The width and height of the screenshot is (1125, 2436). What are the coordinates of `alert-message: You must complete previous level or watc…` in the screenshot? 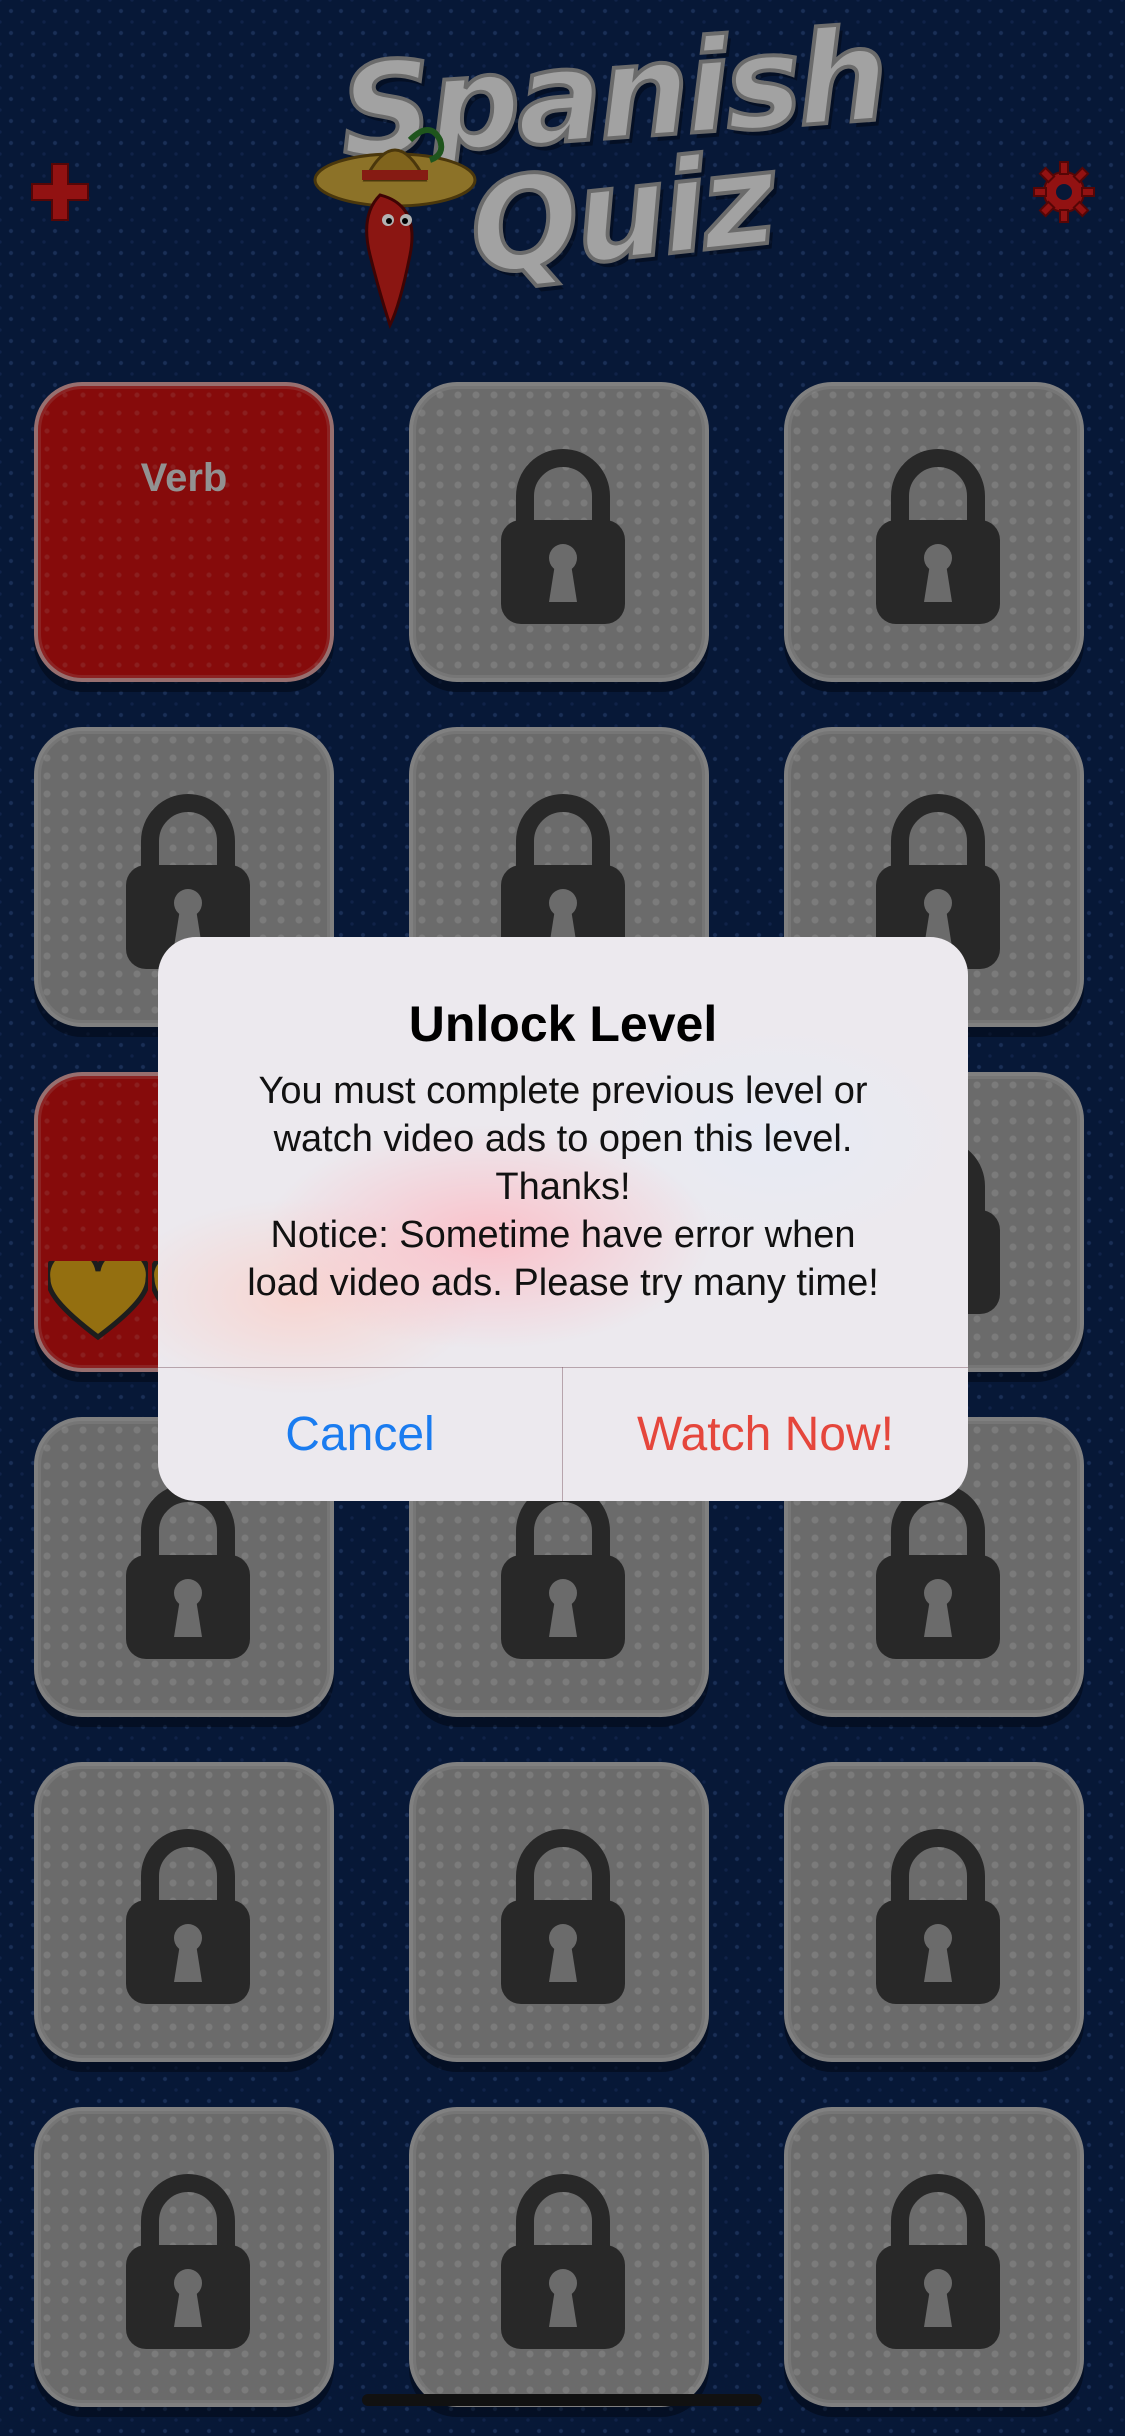 It's located at (563, 1187).